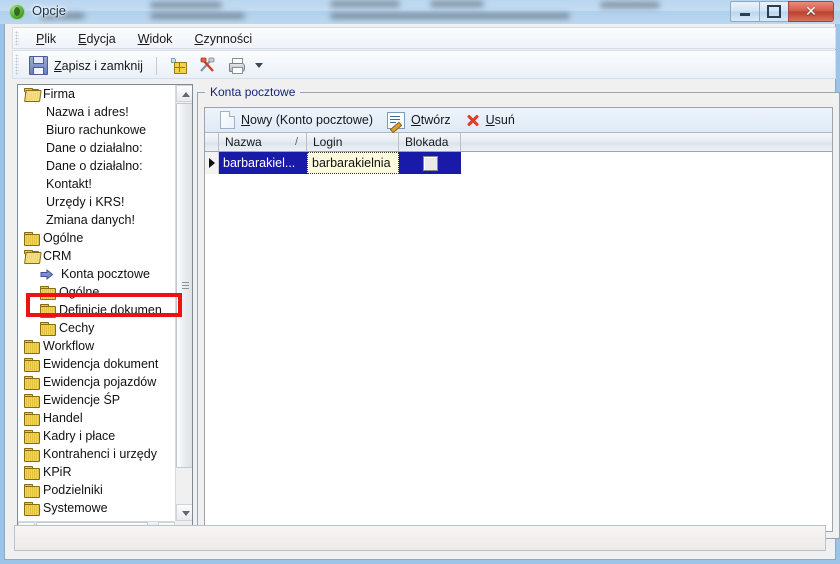 The height and width of the screenshot is (564, 840). I want to click on tree-item-label: CRM, so click(57, 256).